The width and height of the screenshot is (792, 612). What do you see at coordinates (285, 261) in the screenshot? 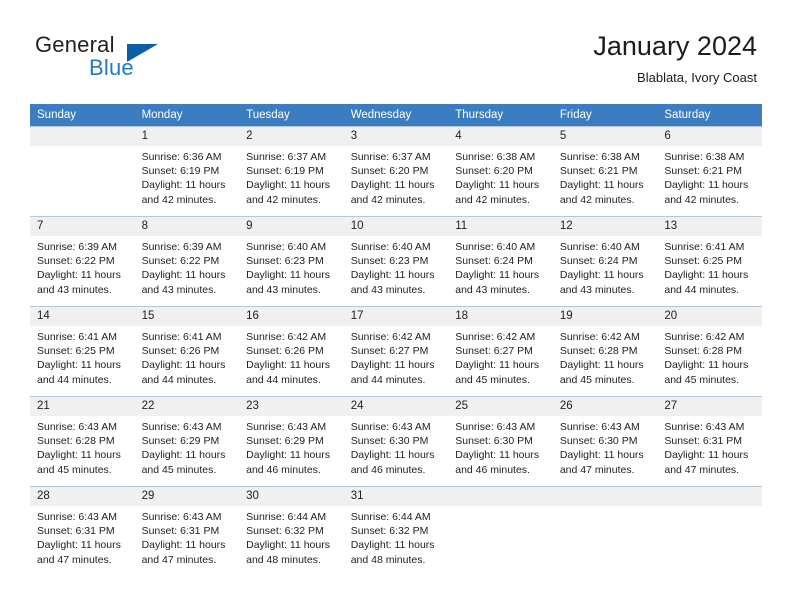
I see `sunset-text: Sunset: 6:23 PM` at bounding box center [285, 261].